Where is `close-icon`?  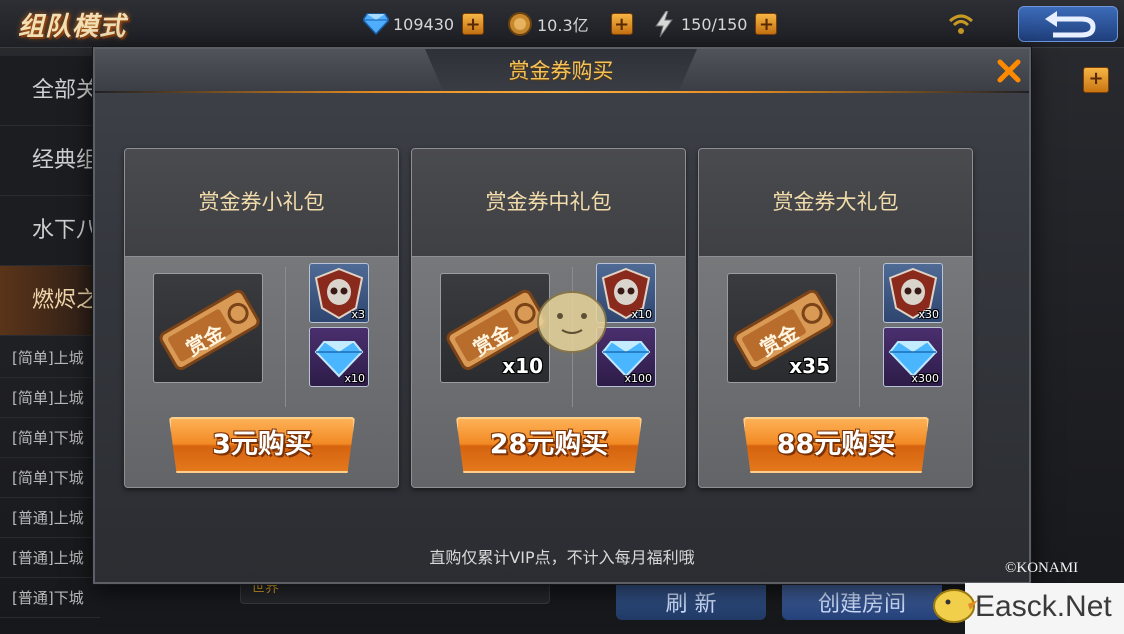
close-icon is located at coordinates (1009, 71).